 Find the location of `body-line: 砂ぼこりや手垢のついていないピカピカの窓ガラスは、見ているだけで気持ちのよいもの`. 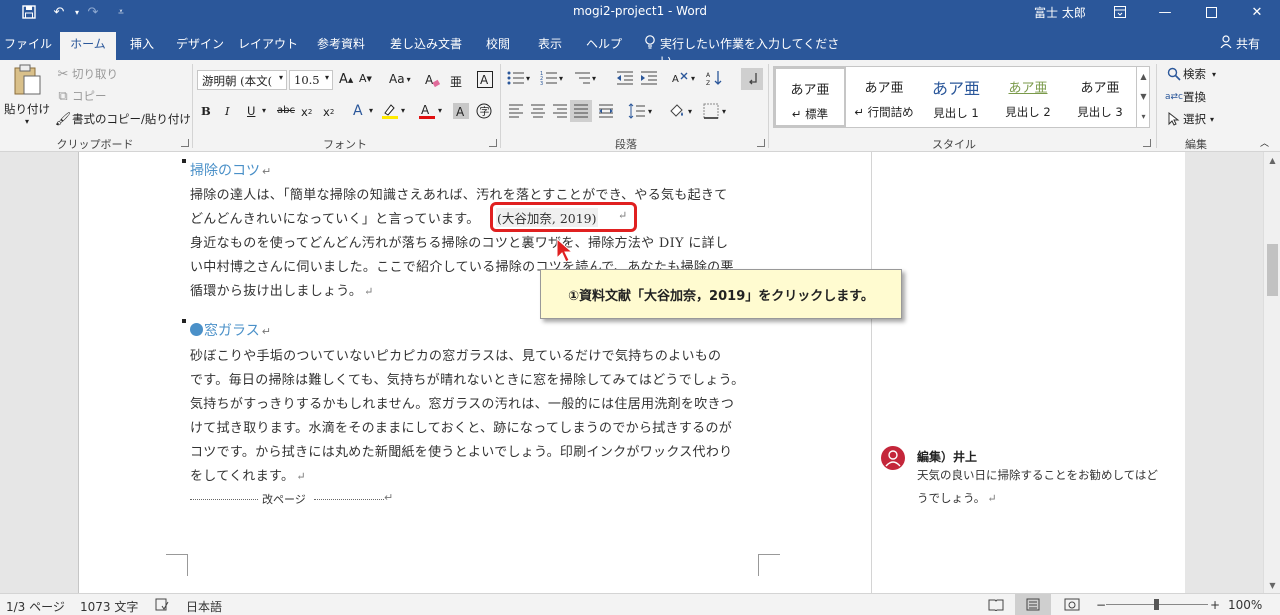

body-line: 砂ぼこりや手垢のついていないピカピカの窓ガラスは、見ているだけで気持ちのよいもの is located at coordinates (455, 354).